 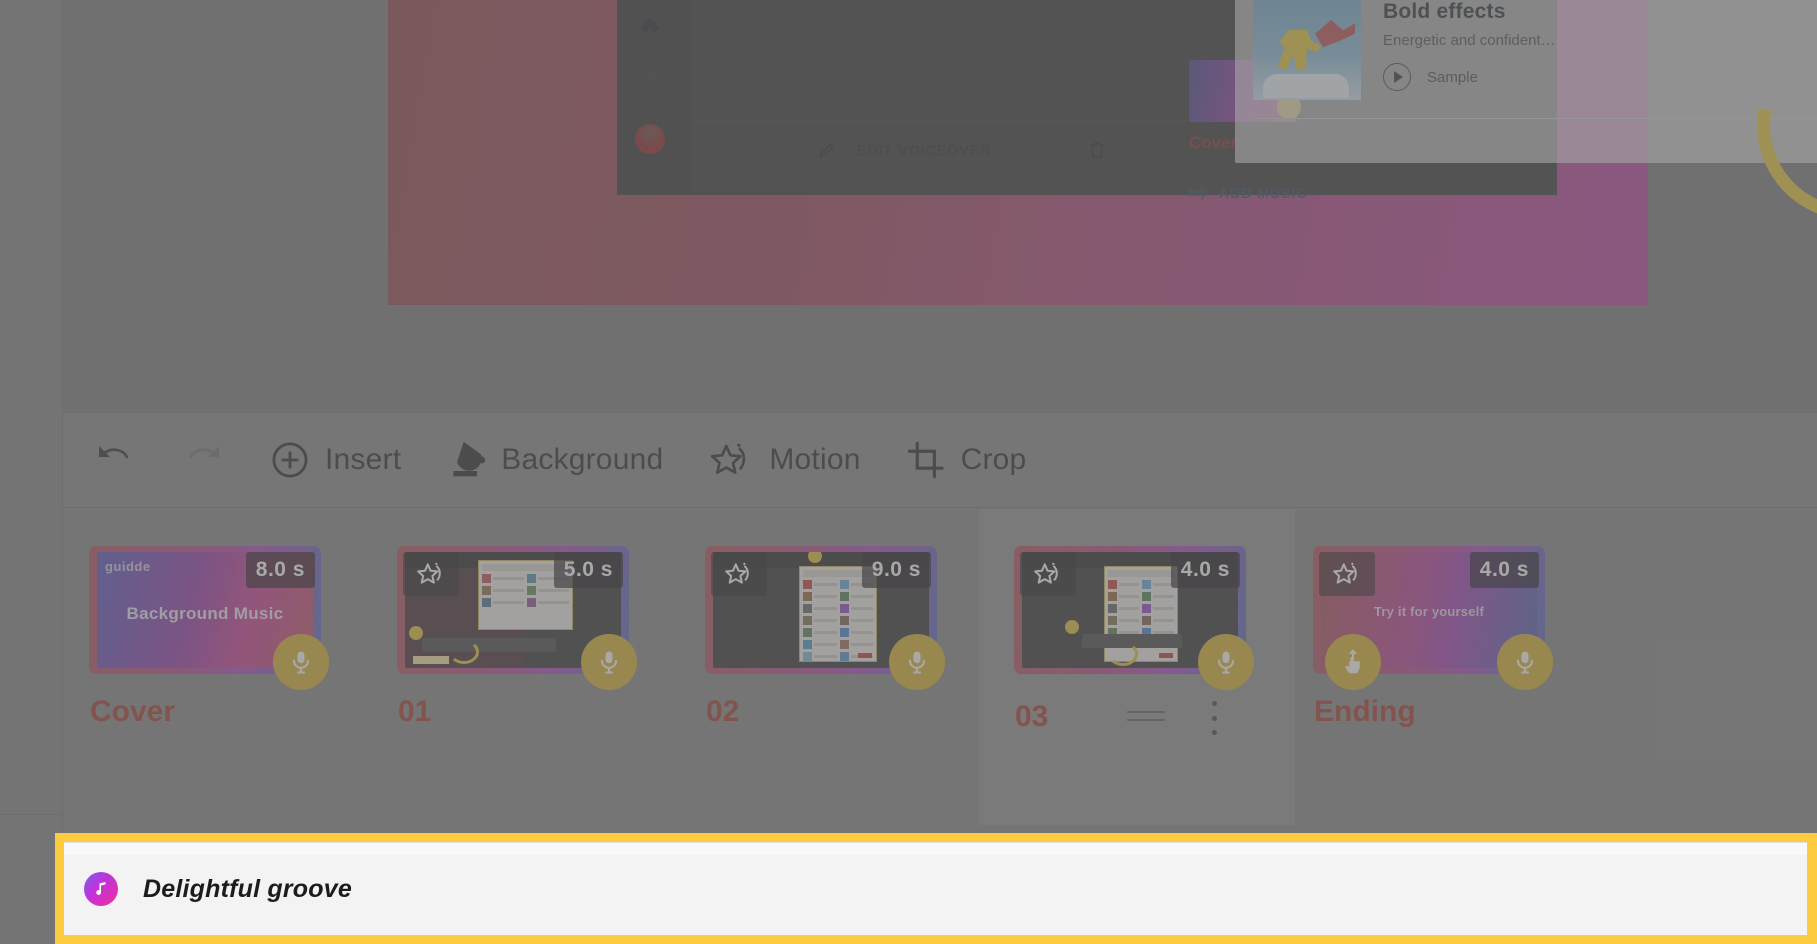 I want to click on scene-thumbnail: 5.0 s, so click(x=517, y=618).